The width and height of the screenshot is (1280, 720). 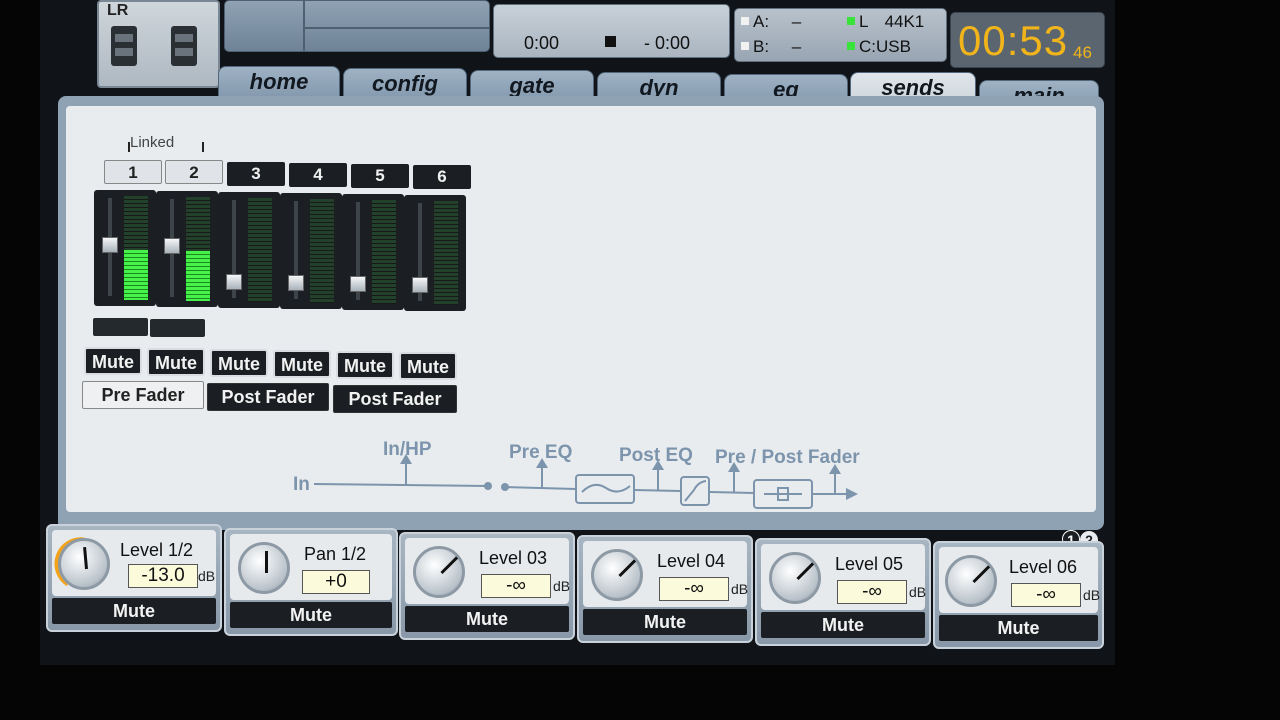 I want to click on encoder-level-03: Level 03 -∞ dB Mute, so click(x=487, y=586).